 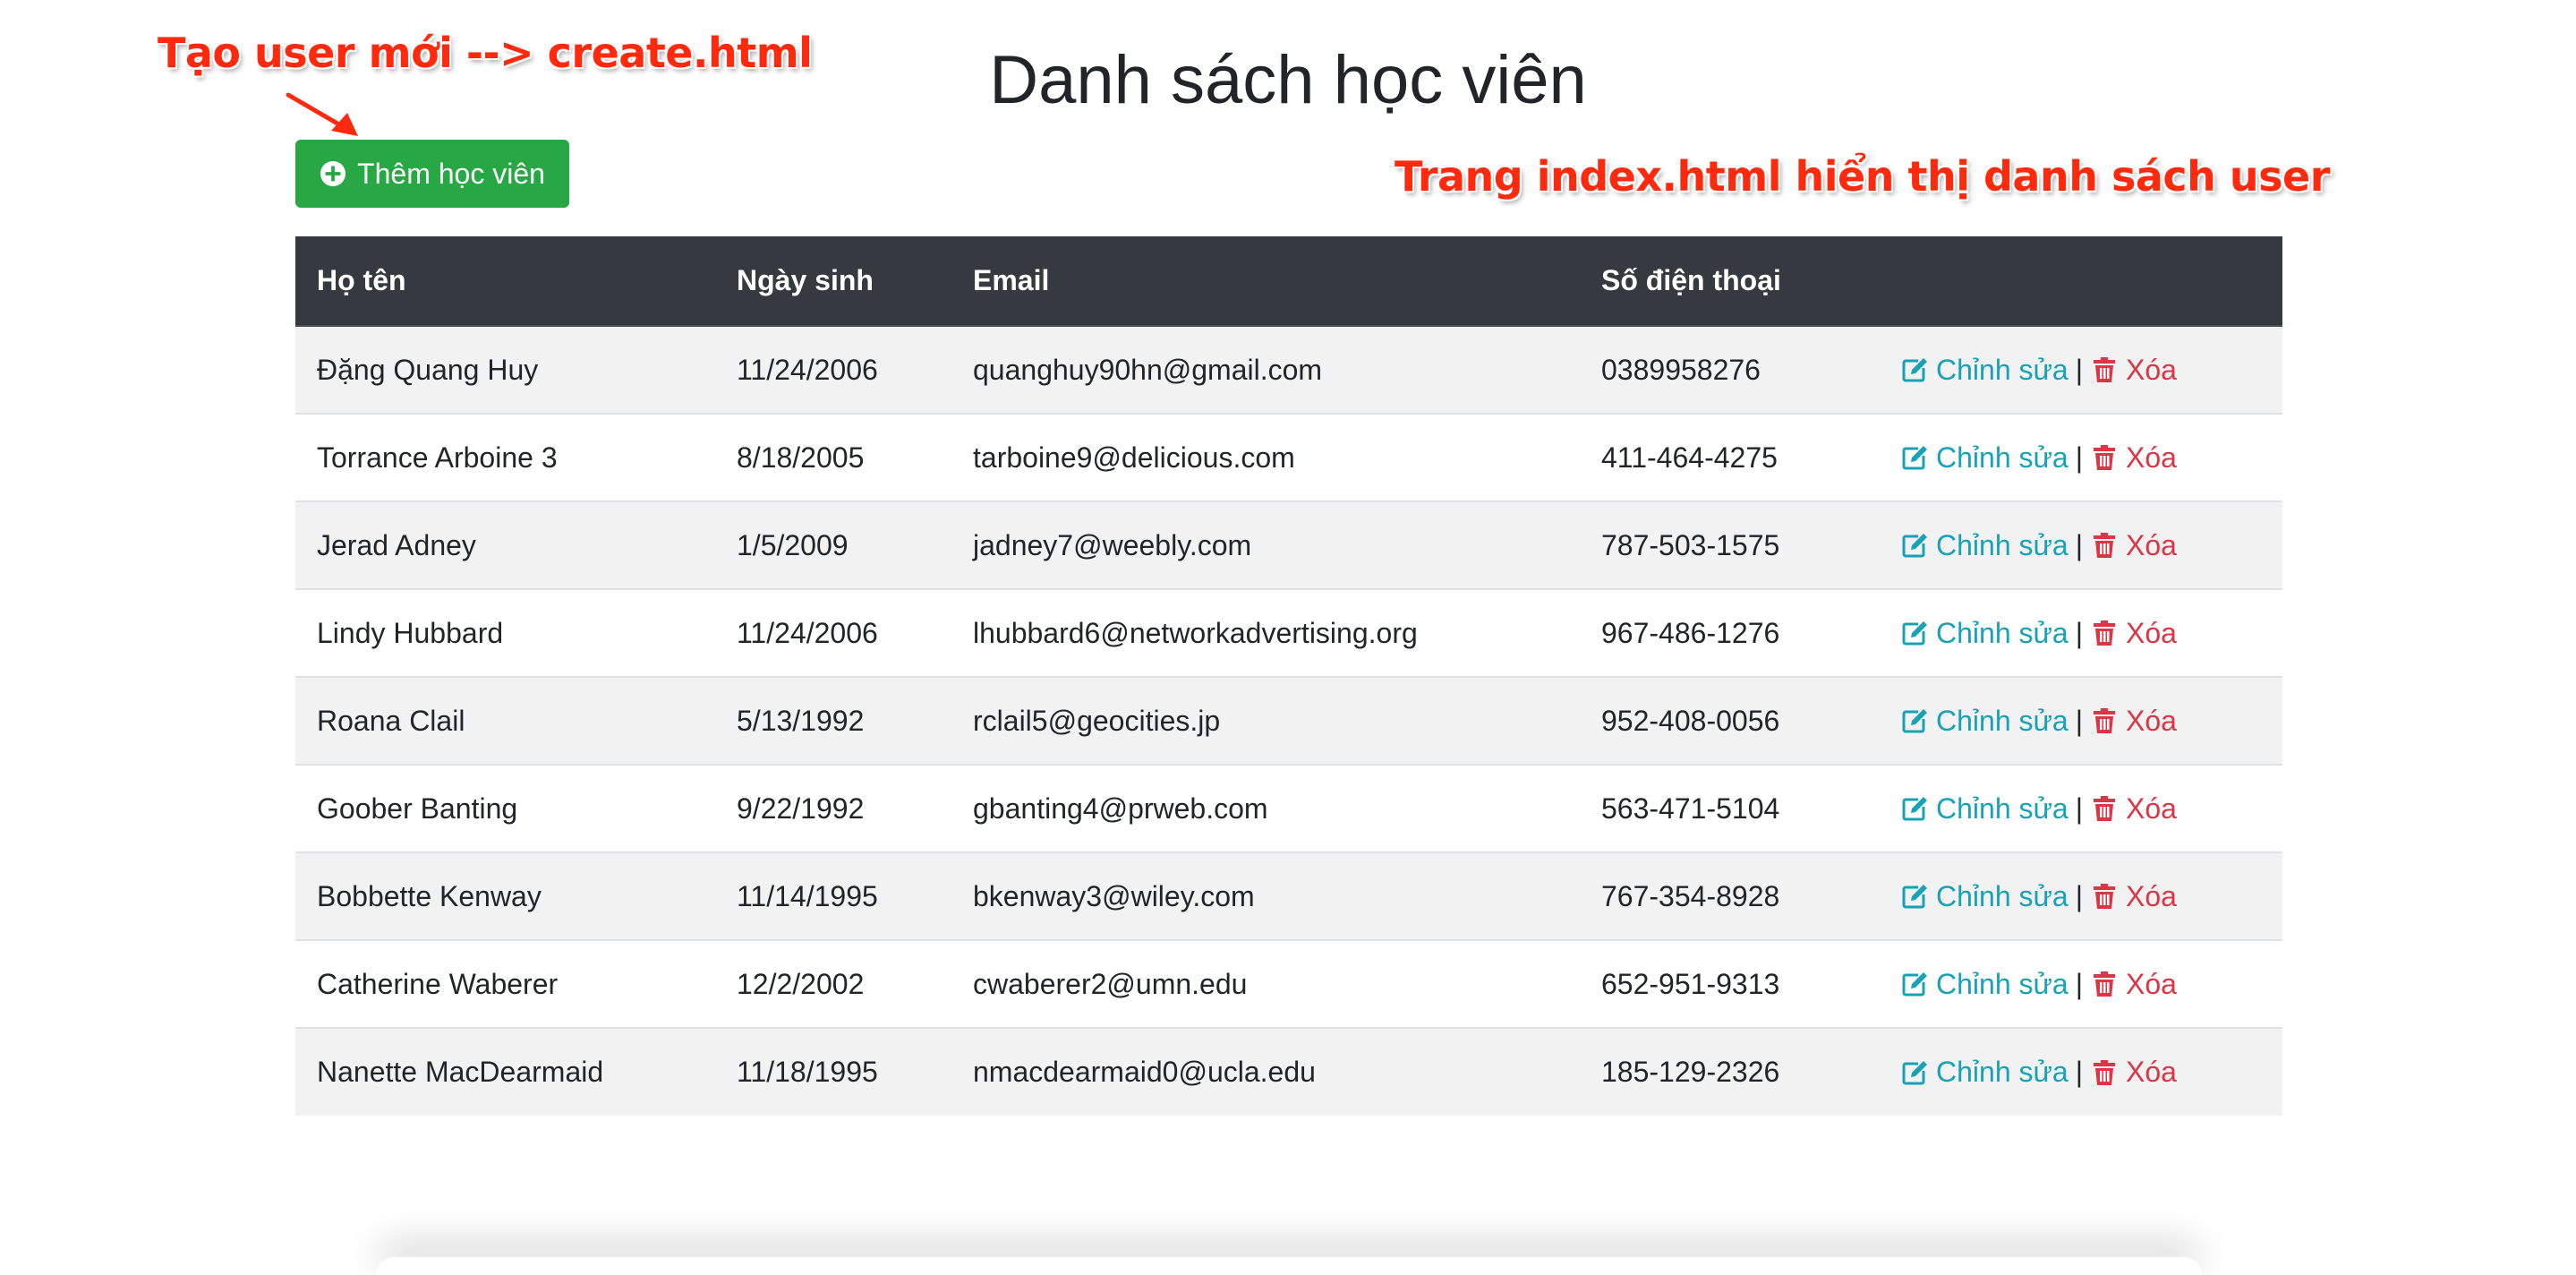 I want to click on cell-name: Bobbette Kenway, so click(x=429, y=895).